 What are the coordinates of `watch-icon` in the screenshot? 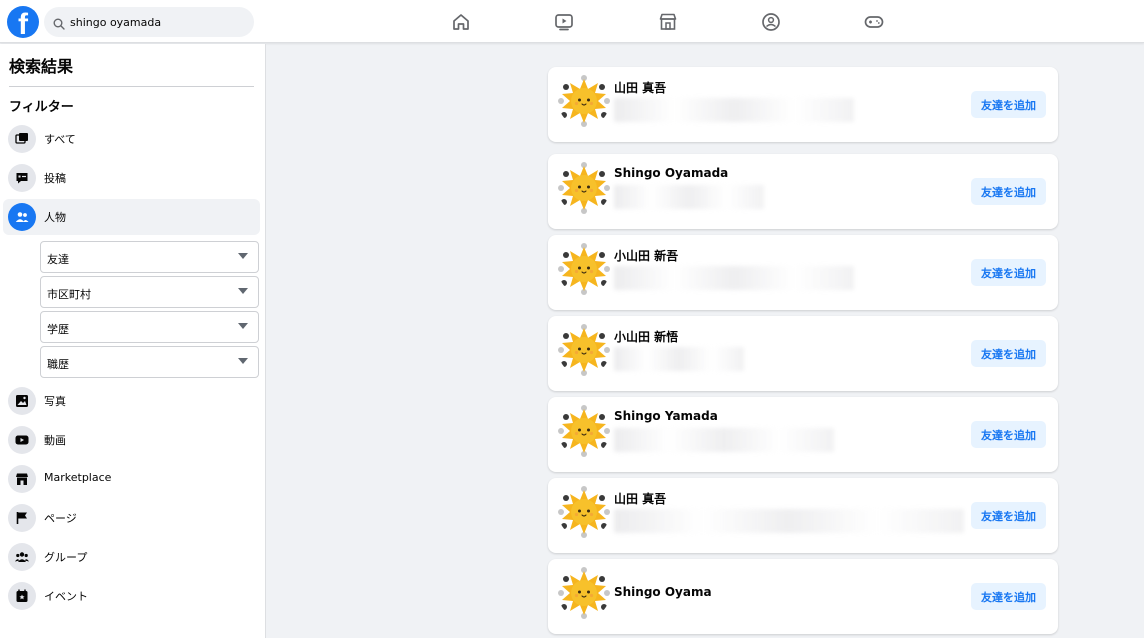 It's located at (564, 22).